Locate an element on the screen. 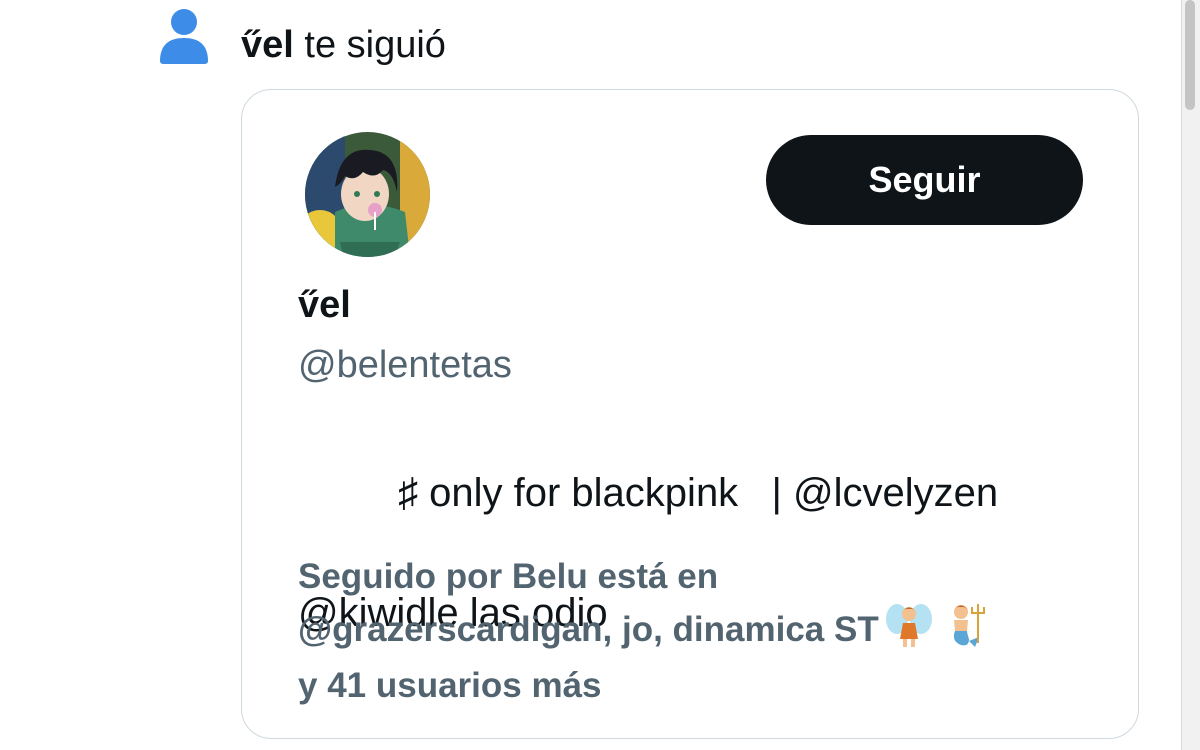 Image resolution: width=1200 pixels, height=750 pixels. followed-by-line: @grazerscardigan, jo, dinamica ST is located at coordinates (698, 631).